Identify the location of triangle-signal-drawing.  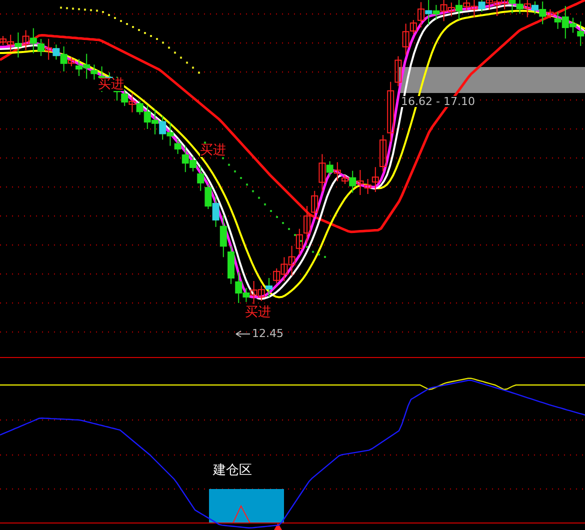
(241, 514).